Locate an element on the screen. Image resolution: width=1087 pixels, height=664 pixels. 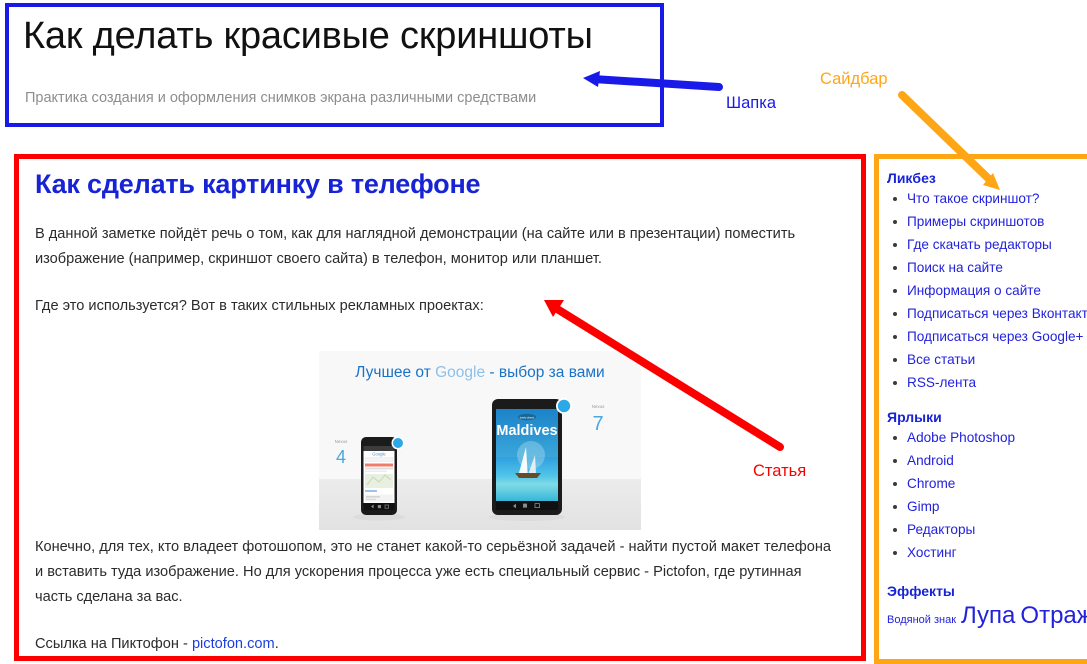
annotation-label-header: Шапка is located at coordinates (751, 103).